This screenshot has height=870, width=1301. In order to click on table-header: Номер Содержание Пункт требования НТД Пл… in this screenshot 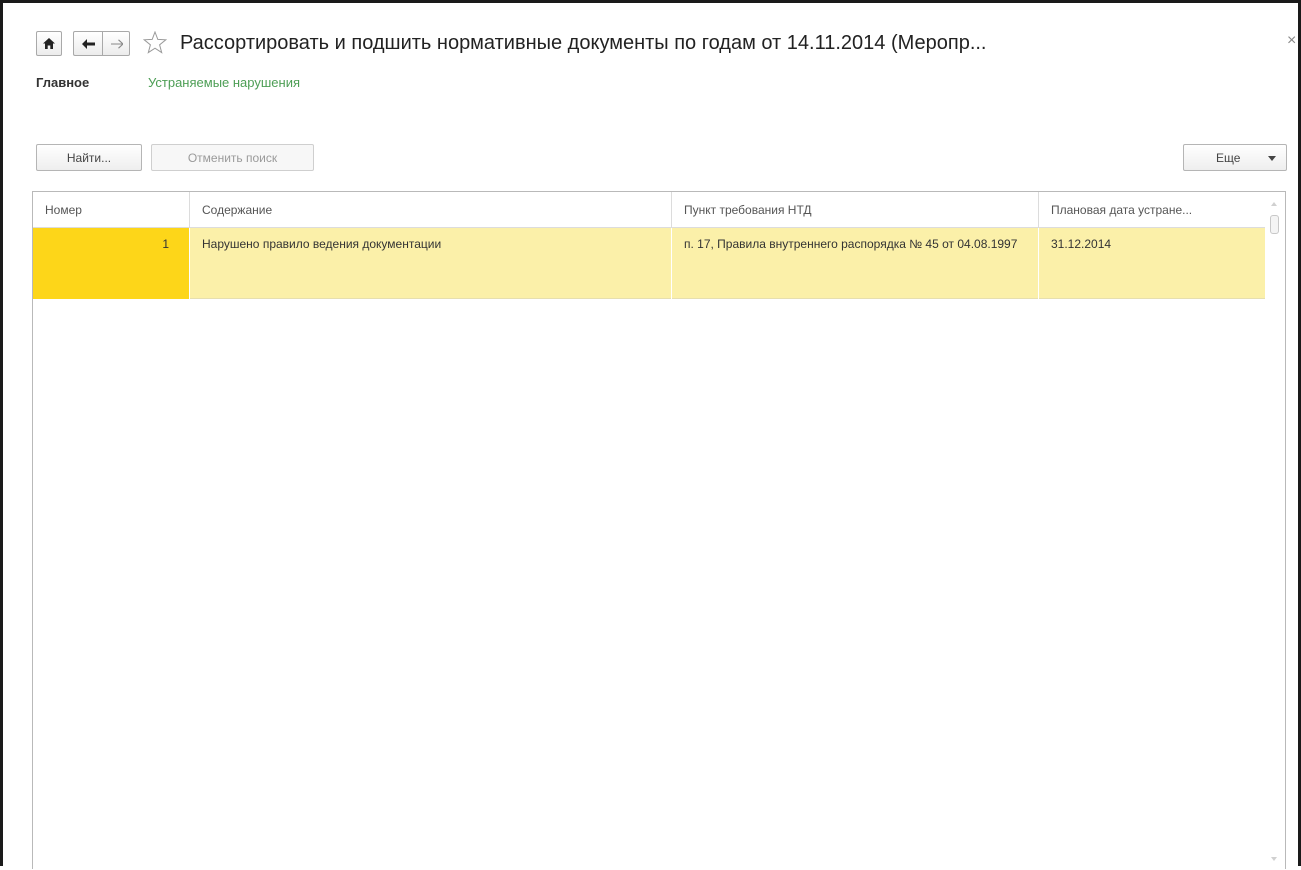, I will do `click(650, 210)`.